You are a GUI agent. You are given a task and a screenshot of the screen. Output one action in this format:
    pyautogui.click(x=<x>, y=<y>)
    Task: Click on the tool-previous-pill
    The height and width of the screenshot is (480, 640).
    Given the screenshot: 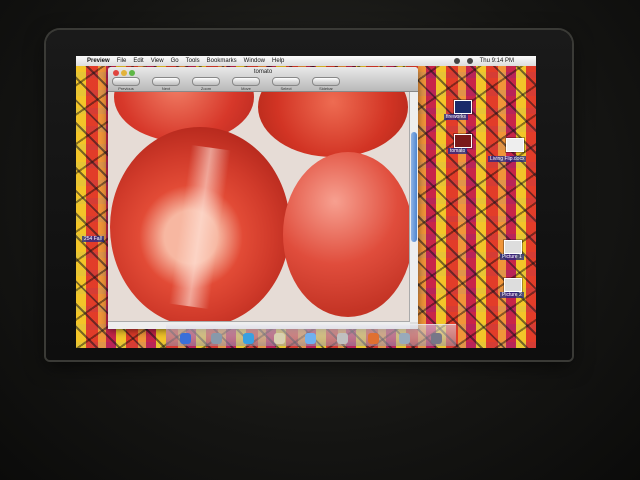 What is the action you would take?
    pyautogui.click(x=126, y=81)
    